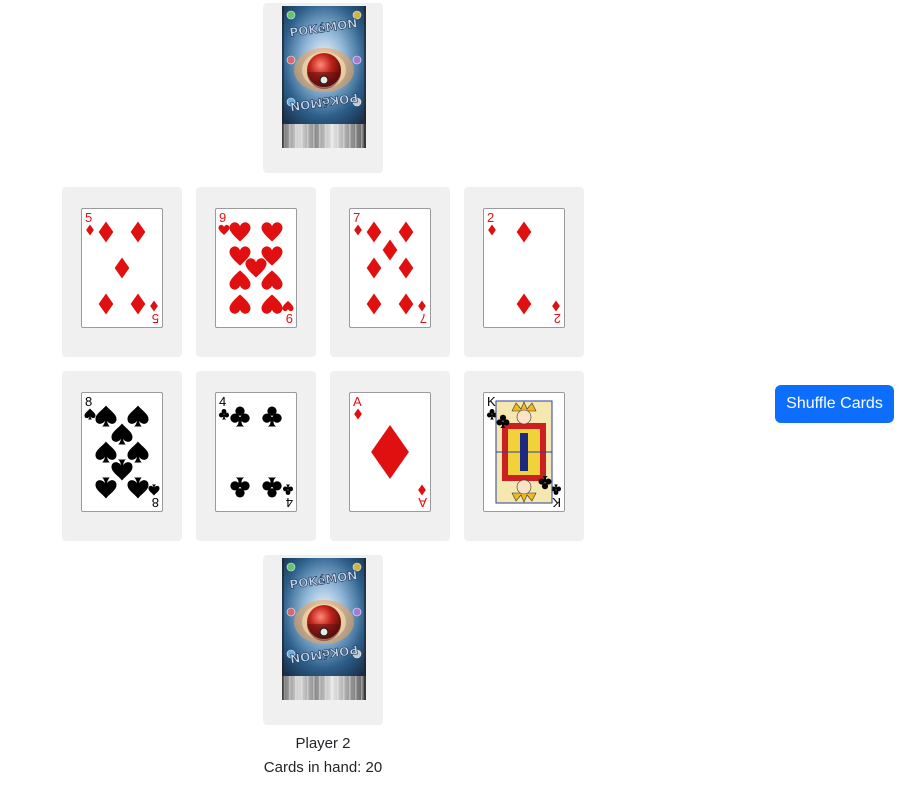 The width and height of the screenshot is (901, 795). Describe the element at coordinates (556, 502) in the screenshot. I see `card-rank: K` at that location.